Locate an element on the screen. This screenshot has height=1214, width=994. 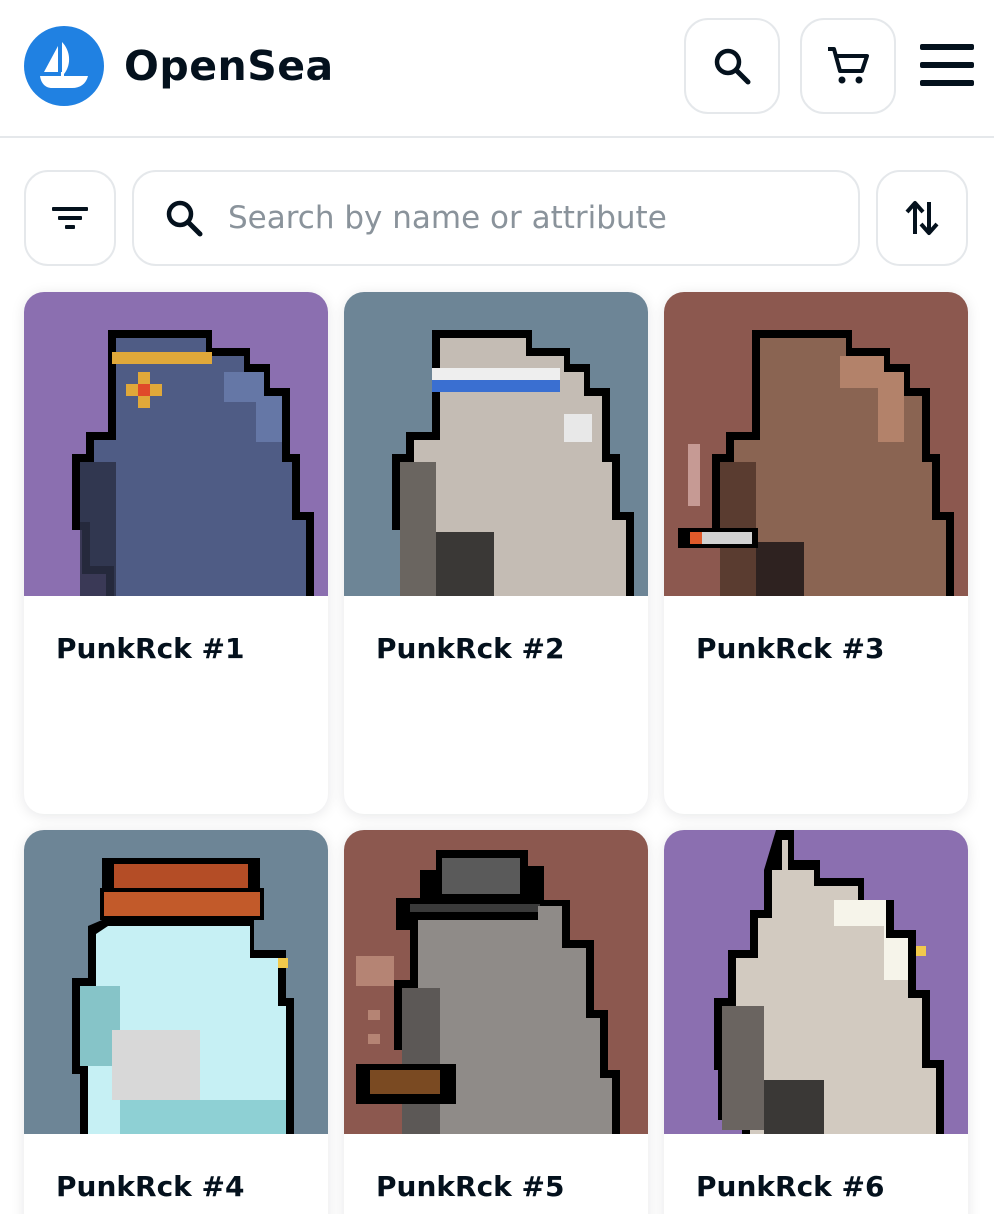
nft-card-6: PunkRck #6 is located at coordinates (816, 1022).